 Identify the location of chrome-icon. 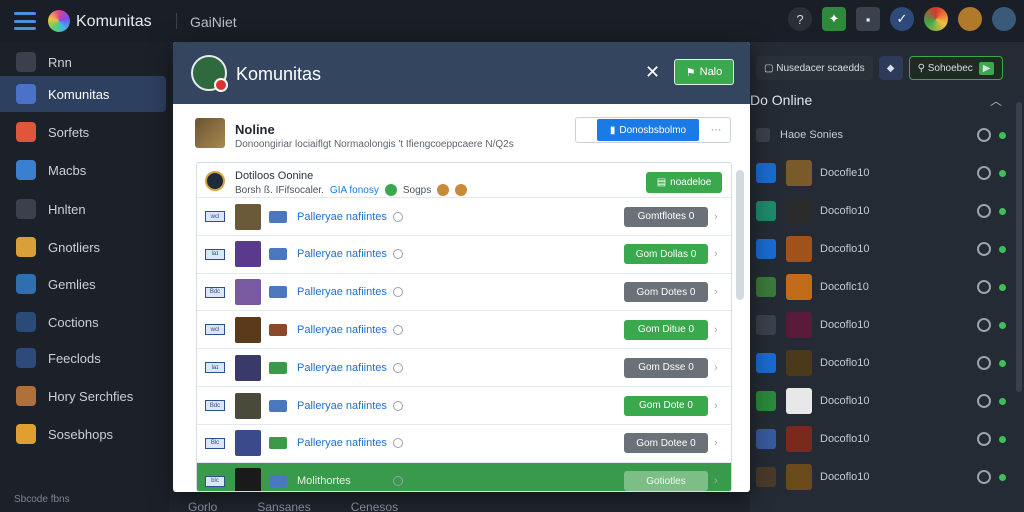
(936, 19).